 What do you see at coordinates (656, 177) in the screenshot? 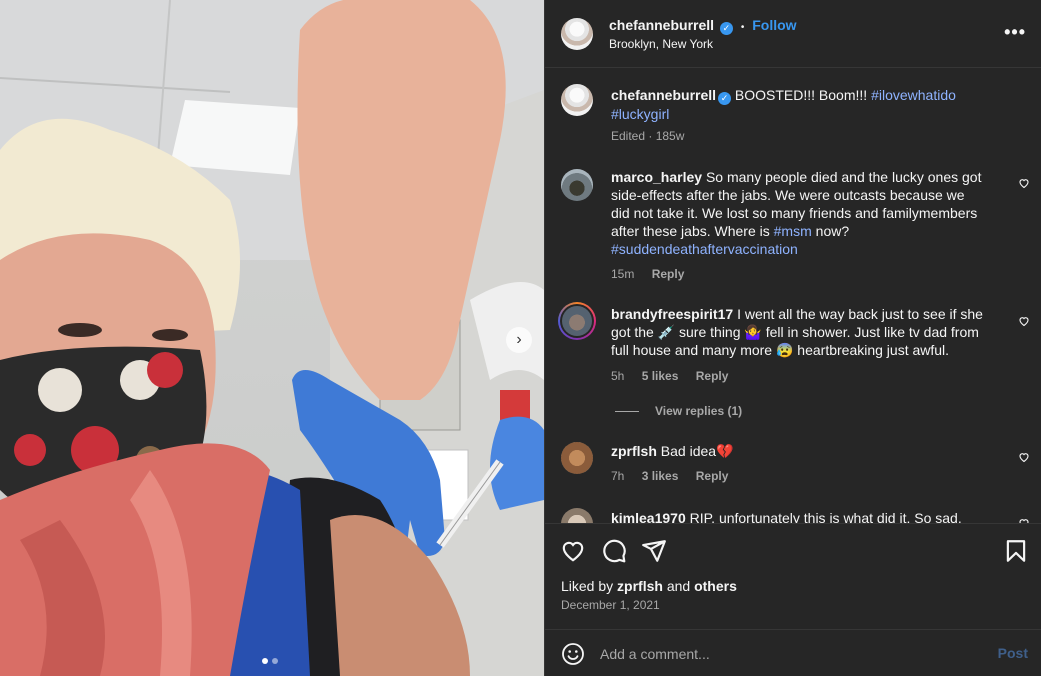
I see `comment-username: marco_harley` at bounding box center [656, 177].